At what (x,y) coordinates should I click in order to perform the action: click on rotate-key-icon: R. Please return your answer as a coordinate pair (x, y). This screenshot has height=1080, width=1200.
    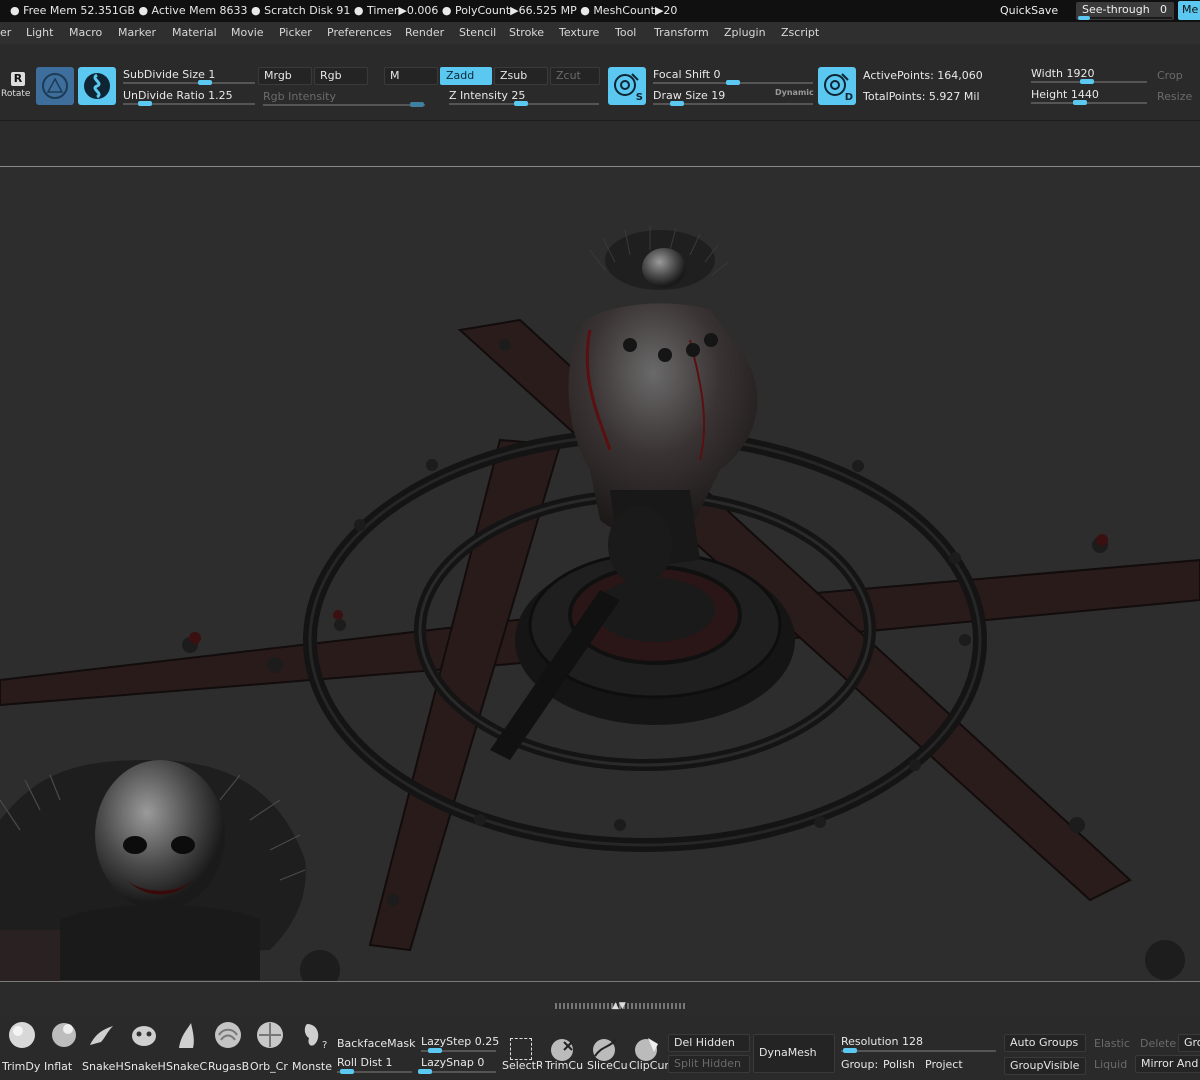
    Looking at the image, I should click on (18, 79).